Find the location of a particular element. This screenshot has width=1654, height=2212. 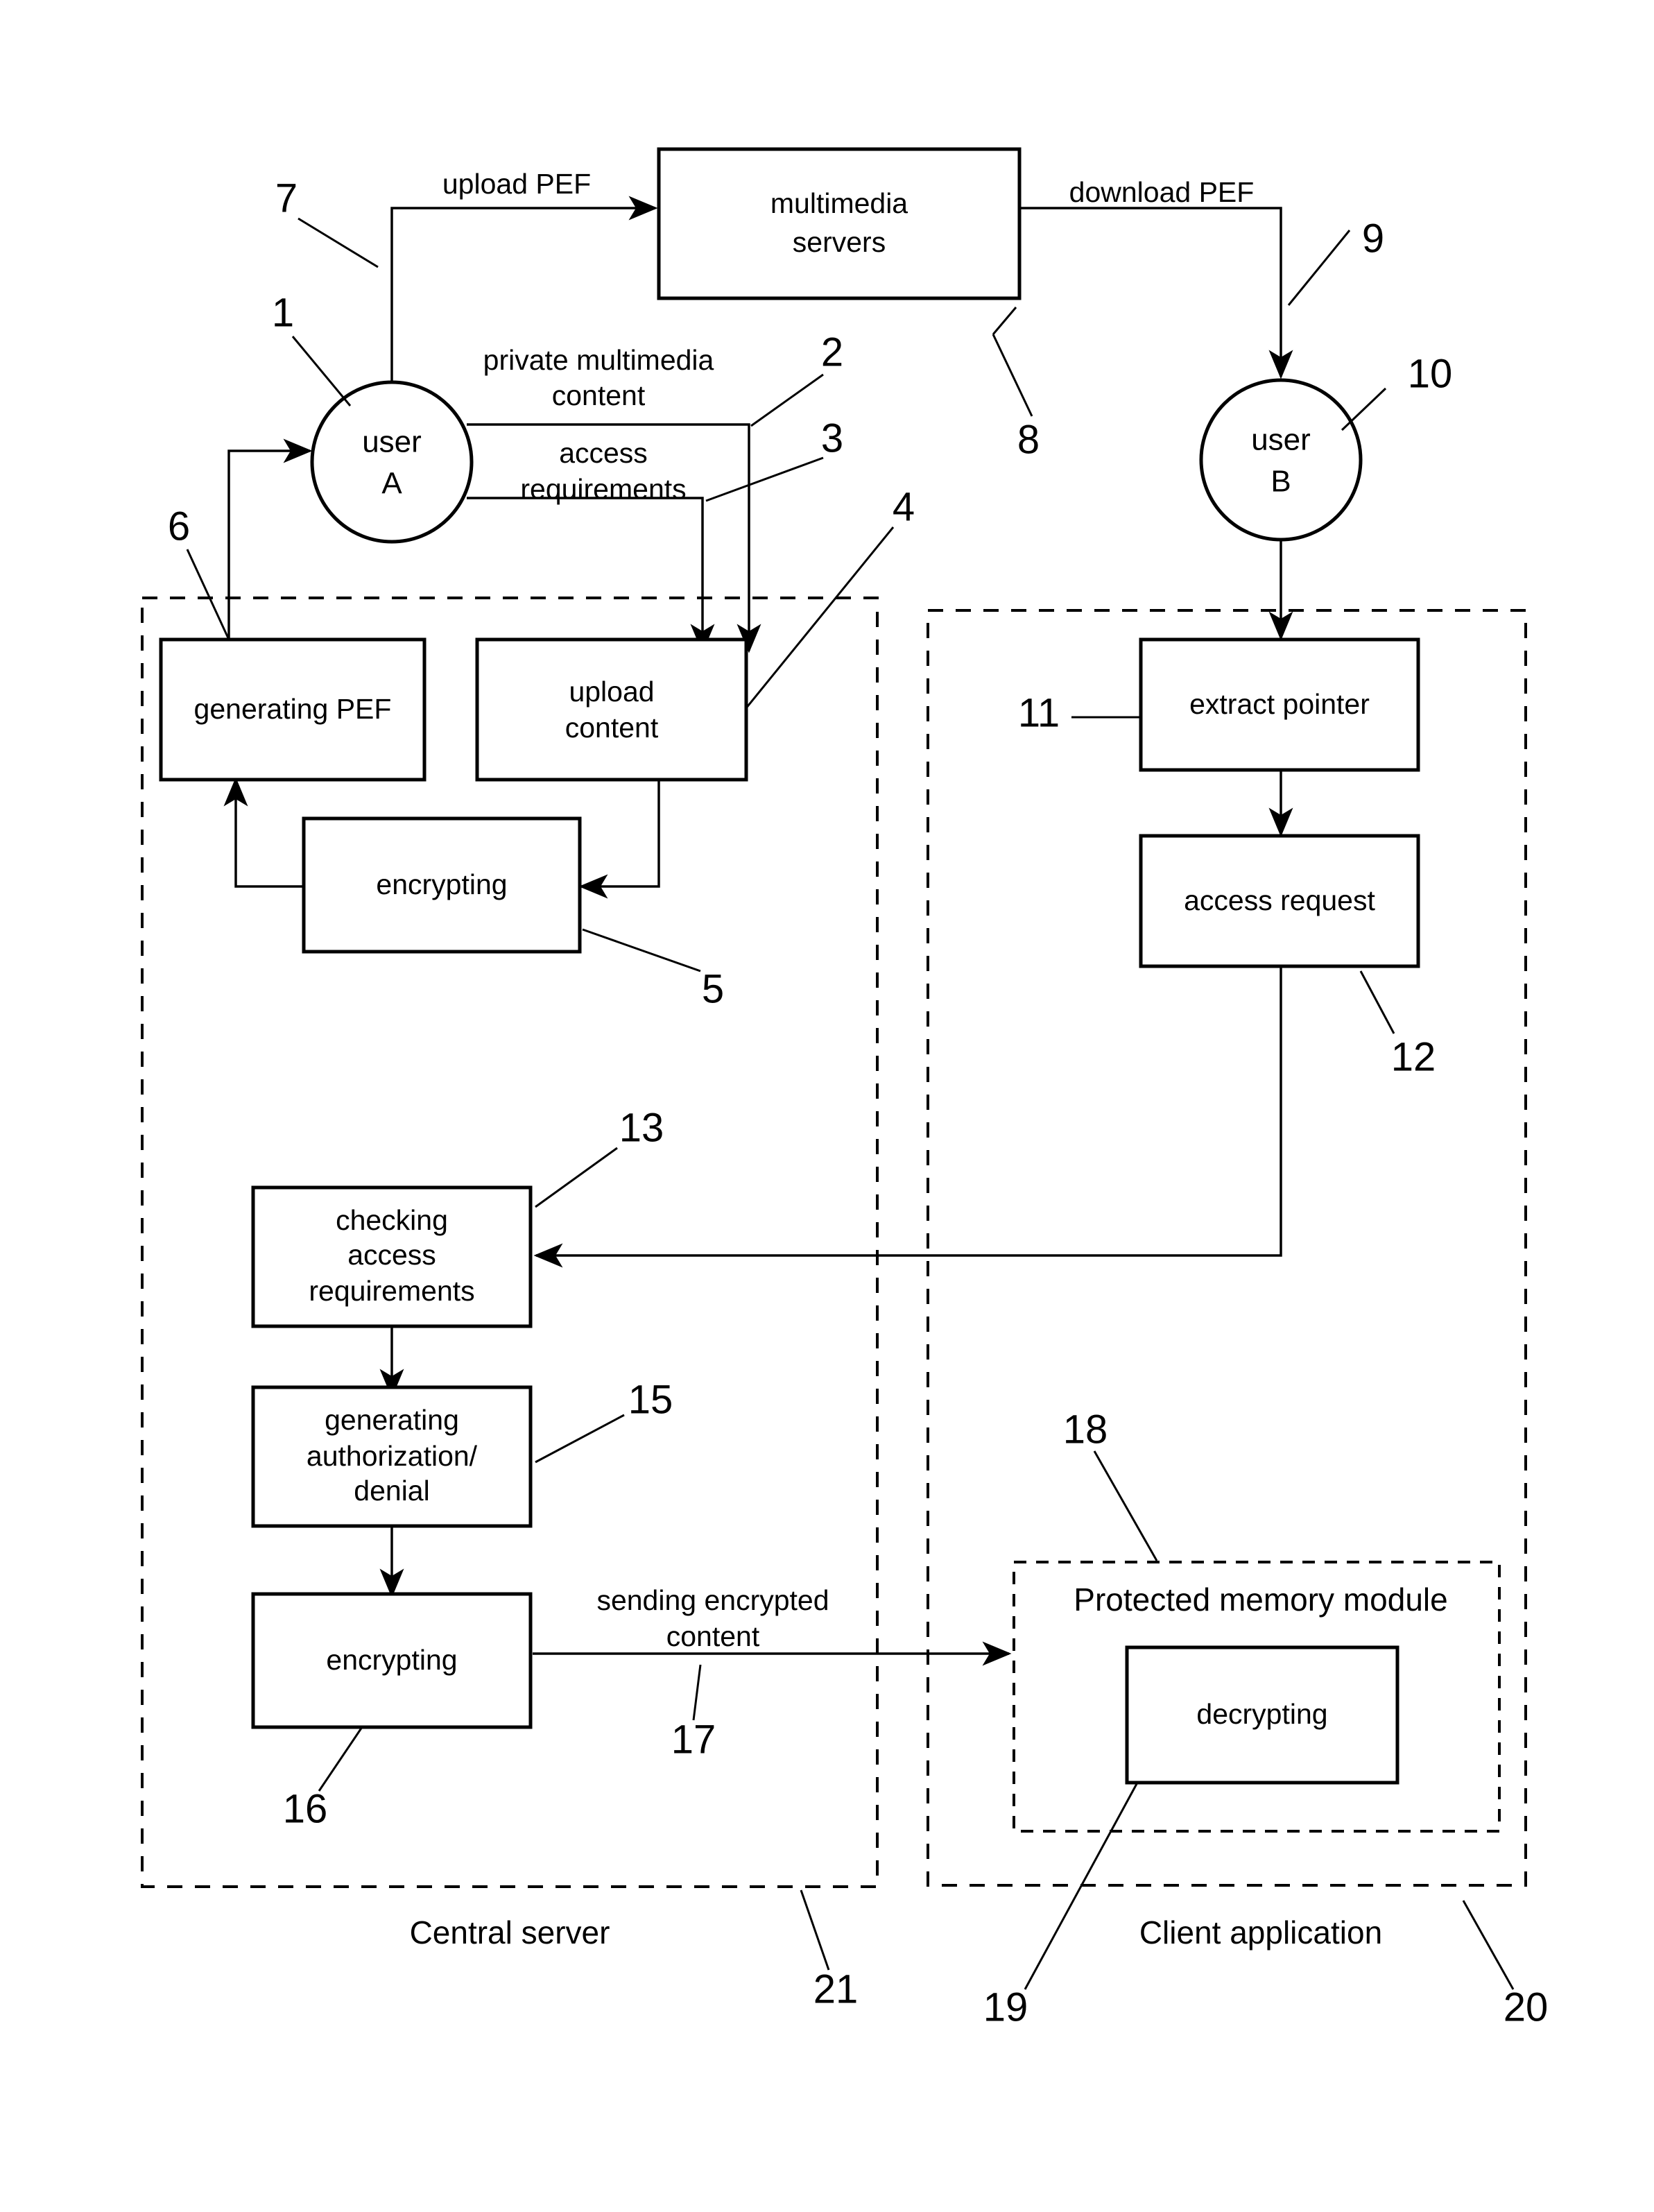

box-decrypting-label: decrypting is located at coordinates (1261, 1714).